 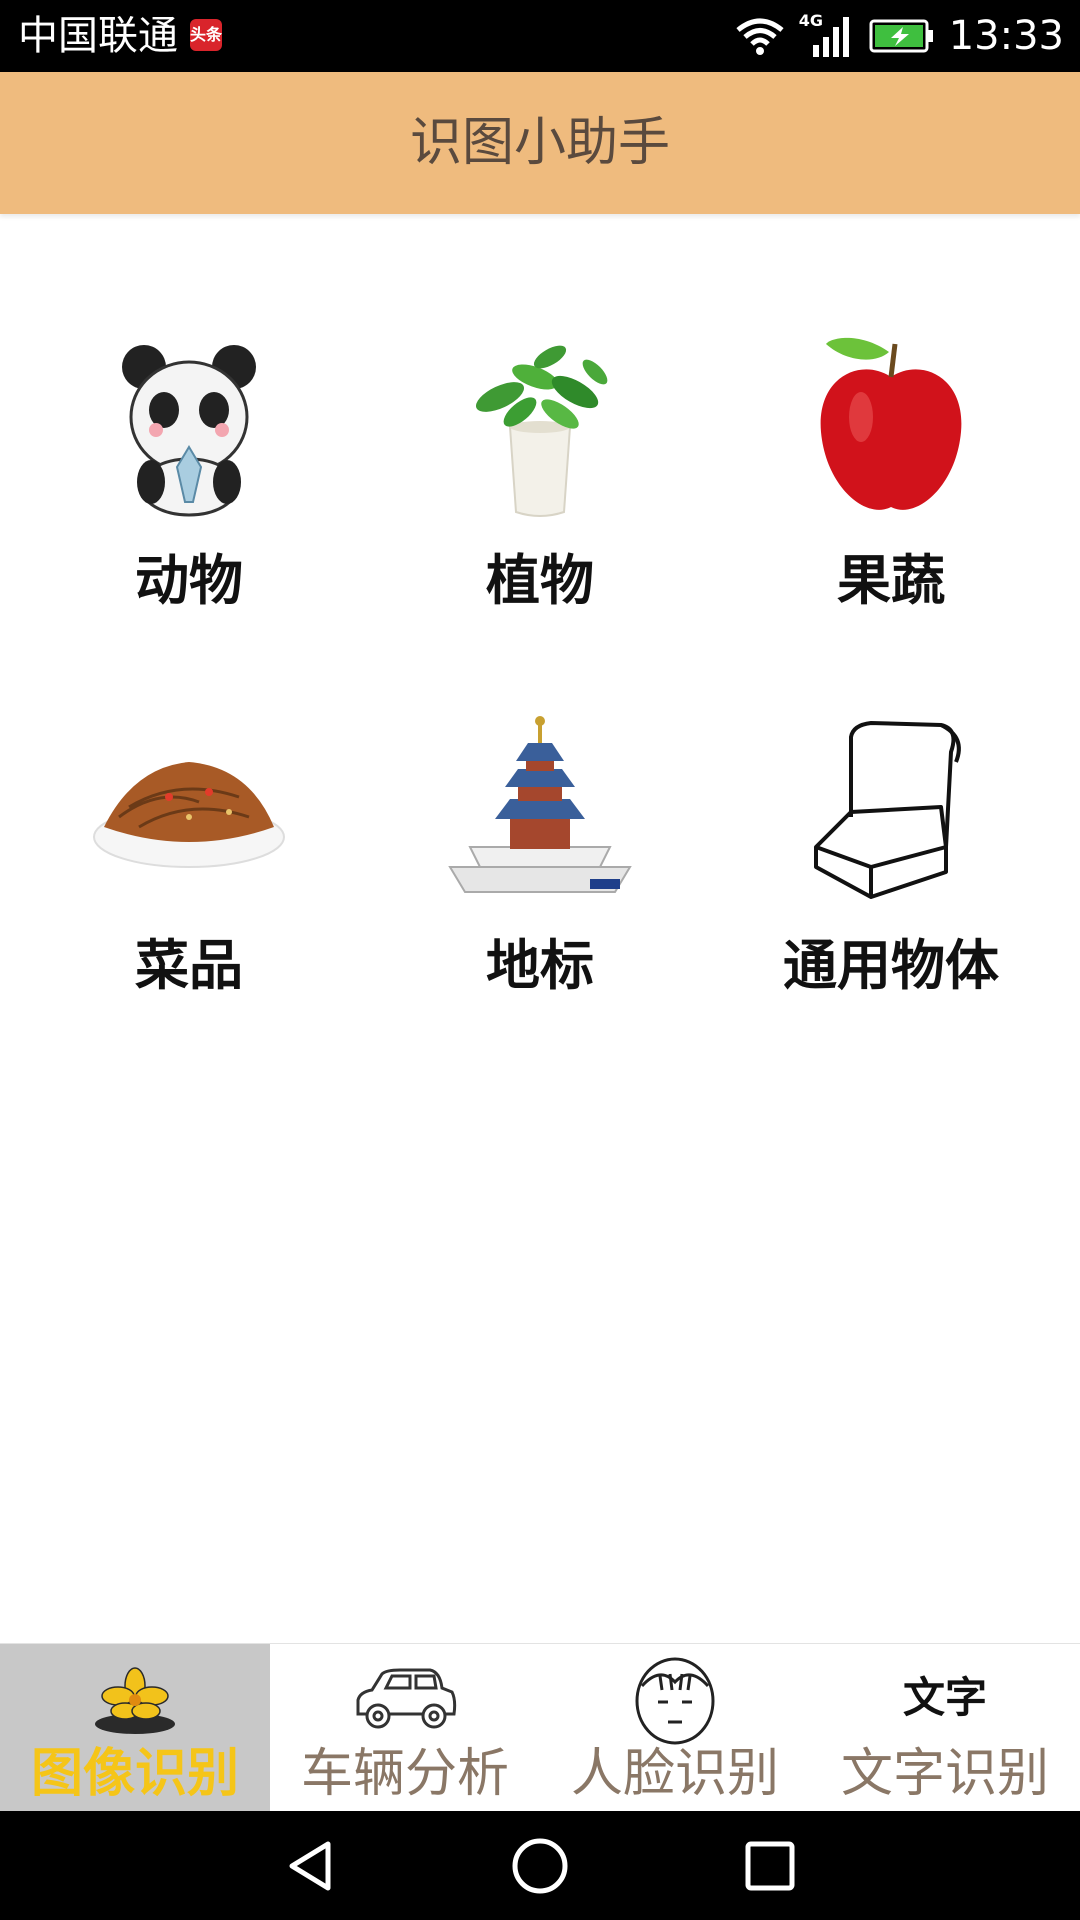 What do you see at coordinates (189, 580) in the screenshot?
I see `category-label: 动物` at bounding box center [189, 580].